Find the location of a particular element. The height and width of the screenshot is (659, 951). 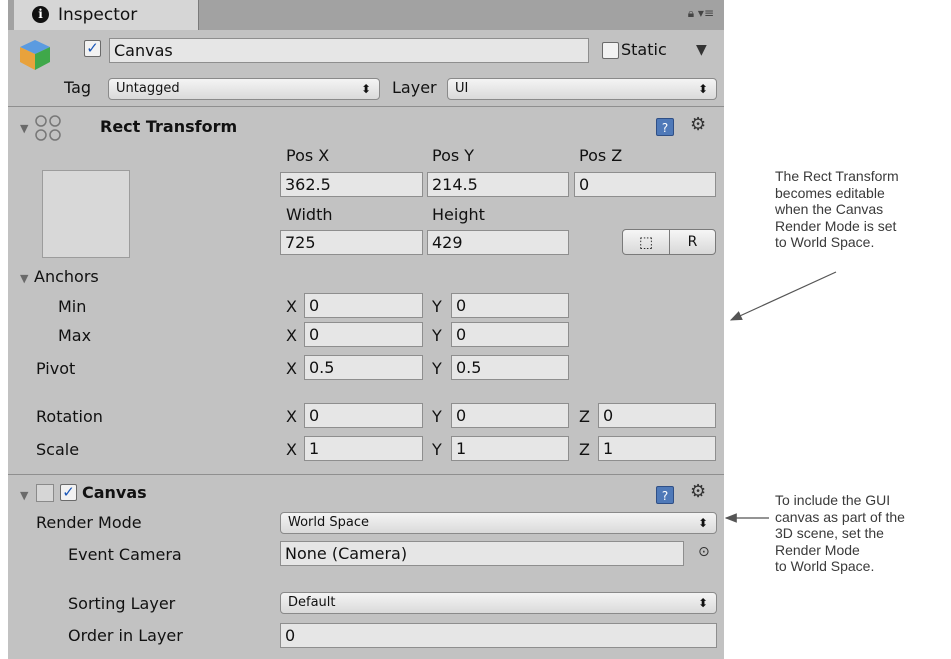

callout-arrows is located at coordinates (780, 397).